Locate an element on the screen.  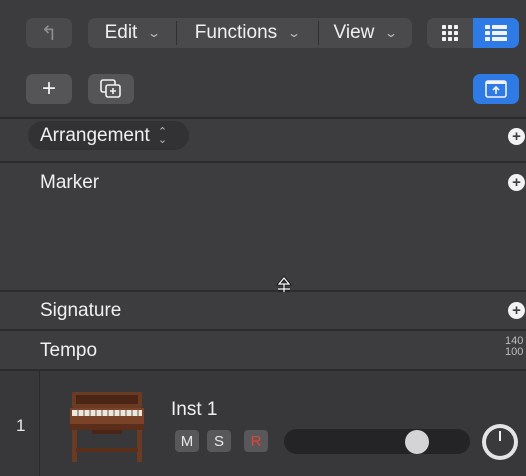
functions-menu-label: Functions is located at coordinates (236, 32).